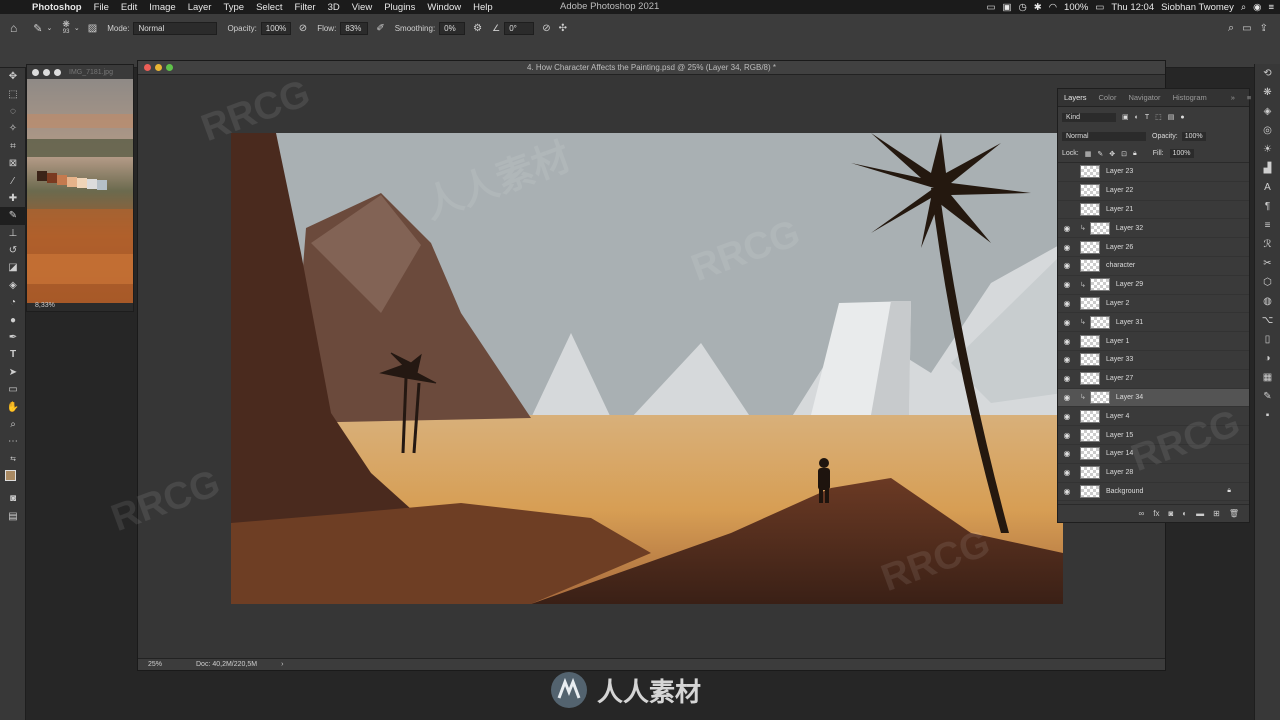 The width and height of the screenshot is (1280, 720). What do you see at coordinates (13, 76) in the screenshot?
I see `move-tool-icon: ✥` at bounding box center [13, 76].